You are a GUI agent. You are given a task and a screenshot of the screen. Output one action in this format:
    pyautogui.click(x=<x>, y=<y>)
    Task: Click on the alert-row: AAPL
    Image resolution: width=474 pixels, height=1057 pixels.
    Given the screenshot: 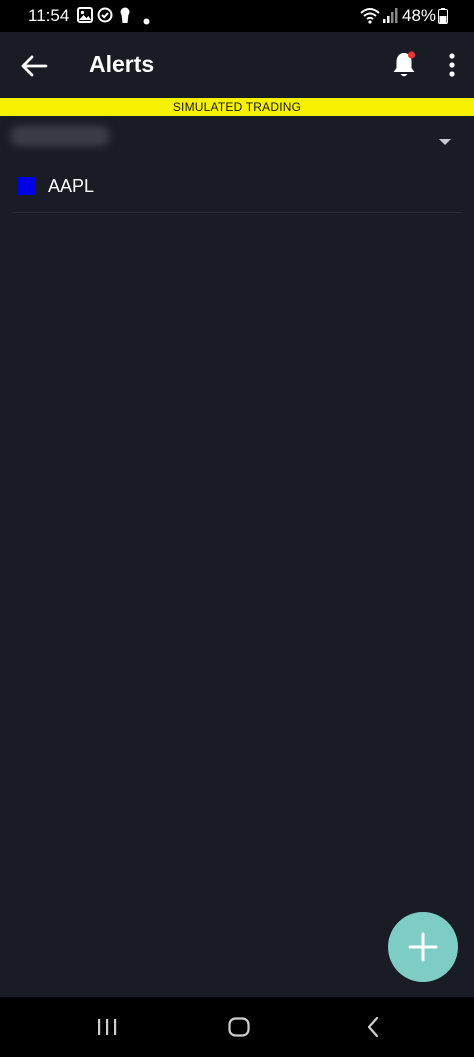 What is the action you would take?
    pyautogui.click(x=237, y=186)
    